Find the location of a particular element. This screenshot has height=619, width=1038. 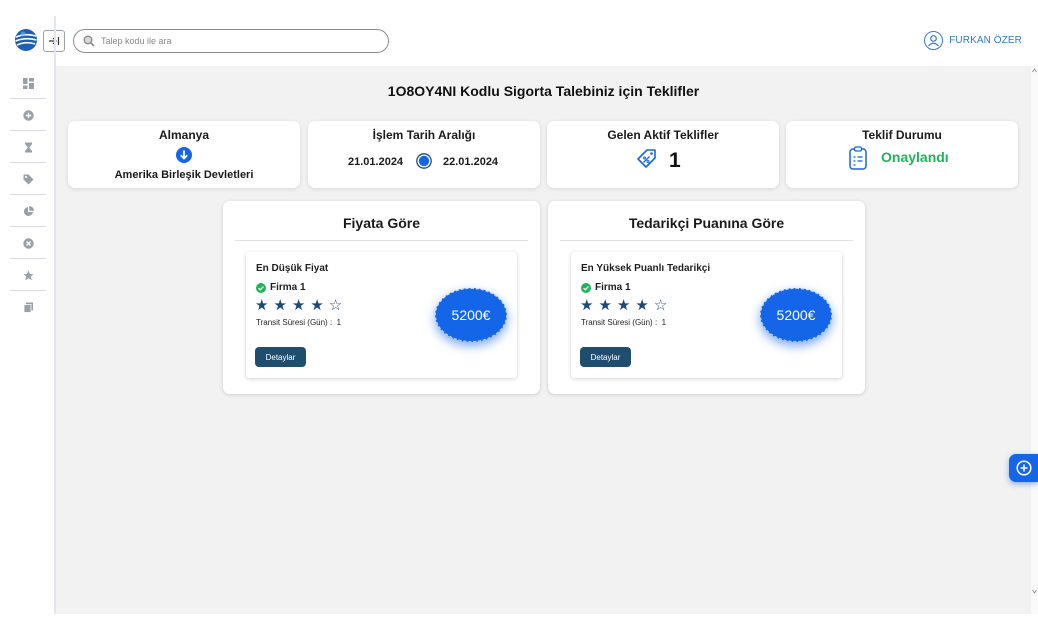

sidebar-item-new-request is located at coordinates (28, 115).